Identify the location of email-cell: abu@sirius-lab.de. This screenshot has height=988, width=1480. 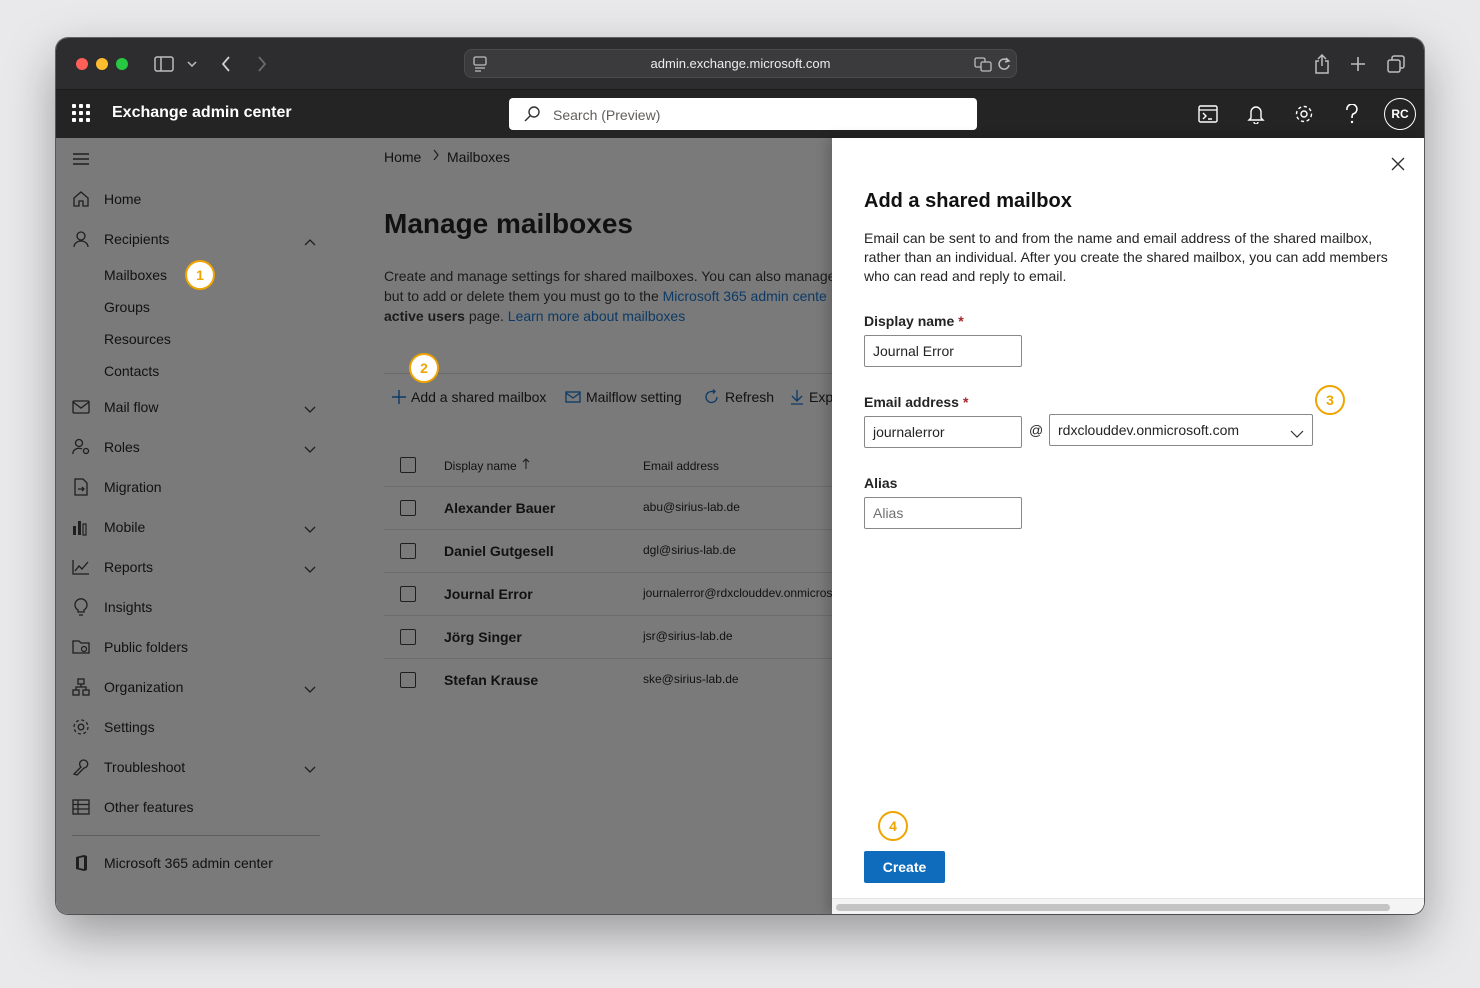
(691, 507).